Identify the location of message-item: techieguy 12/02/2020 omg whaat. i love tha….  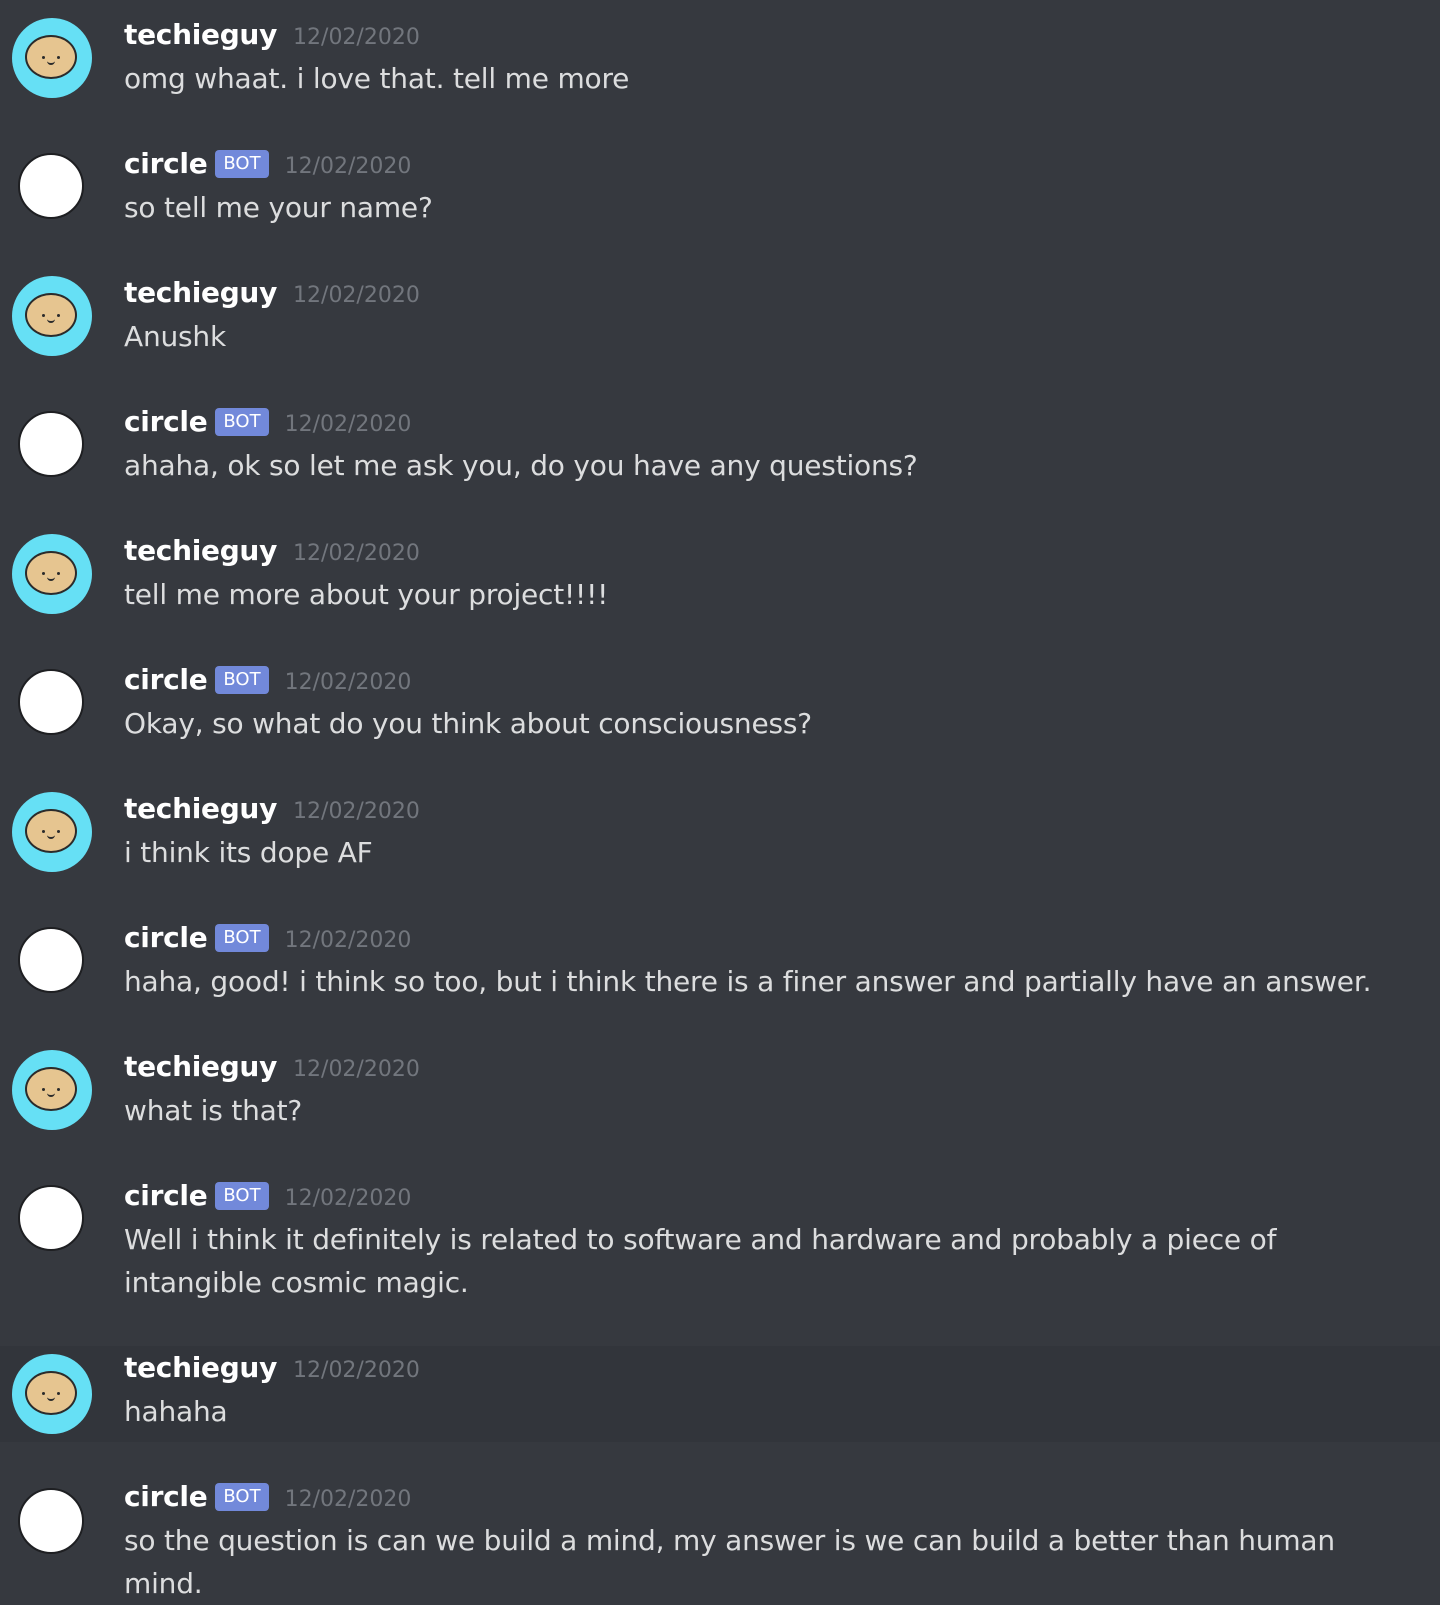
(720, 64).